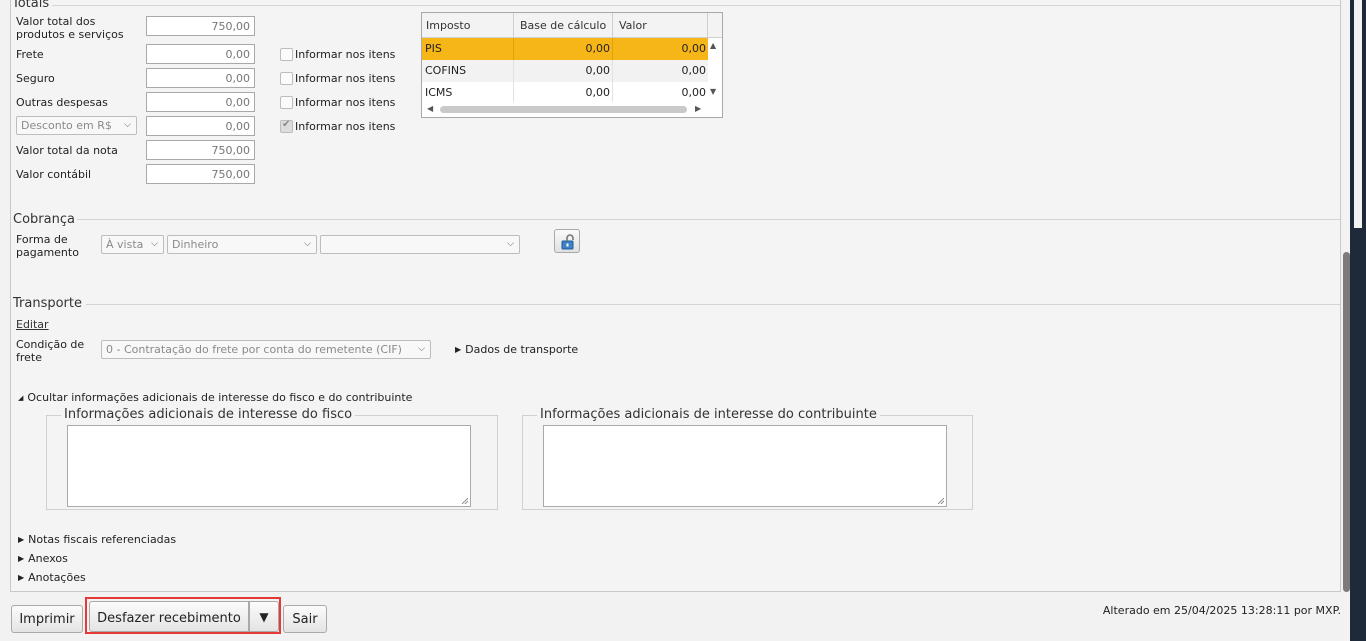 The height and width of the screenshot is (641, 1366). I want to click on page-scroll-thumb, so click(1346, 422).